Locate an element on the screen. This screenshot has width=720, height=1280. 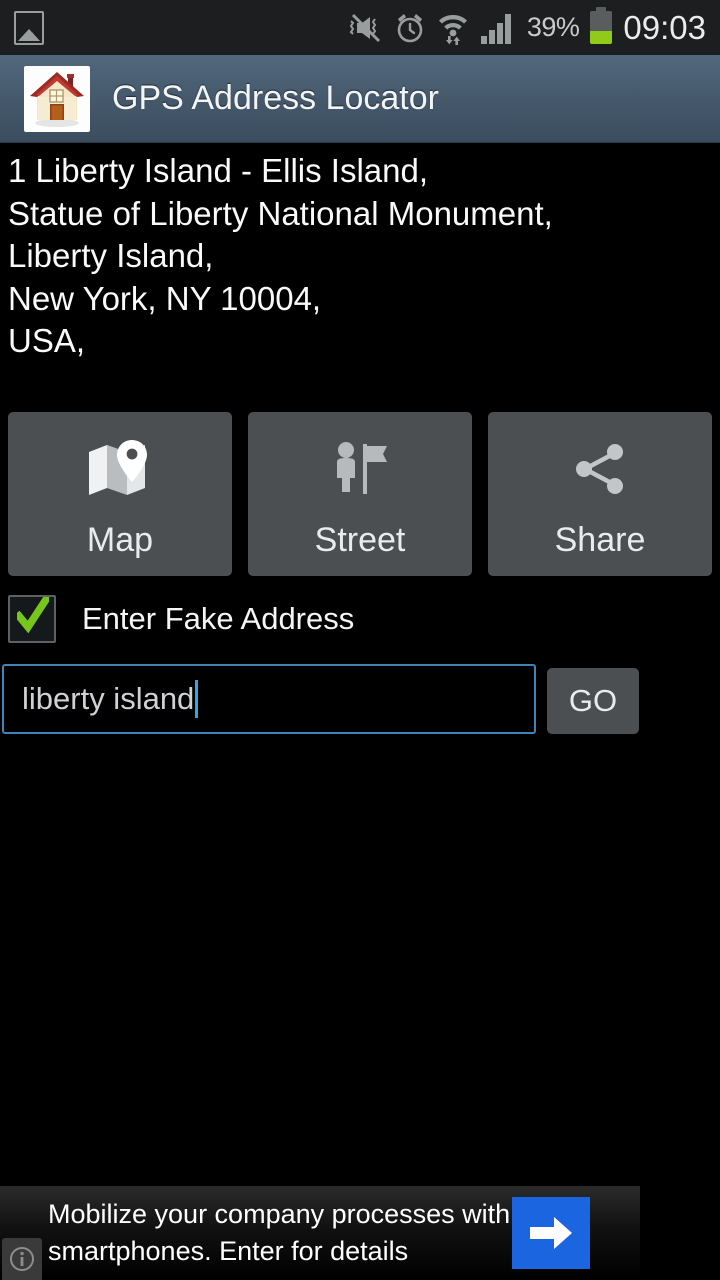
address-search-value: liberty island is located at coordinates (108, 698).